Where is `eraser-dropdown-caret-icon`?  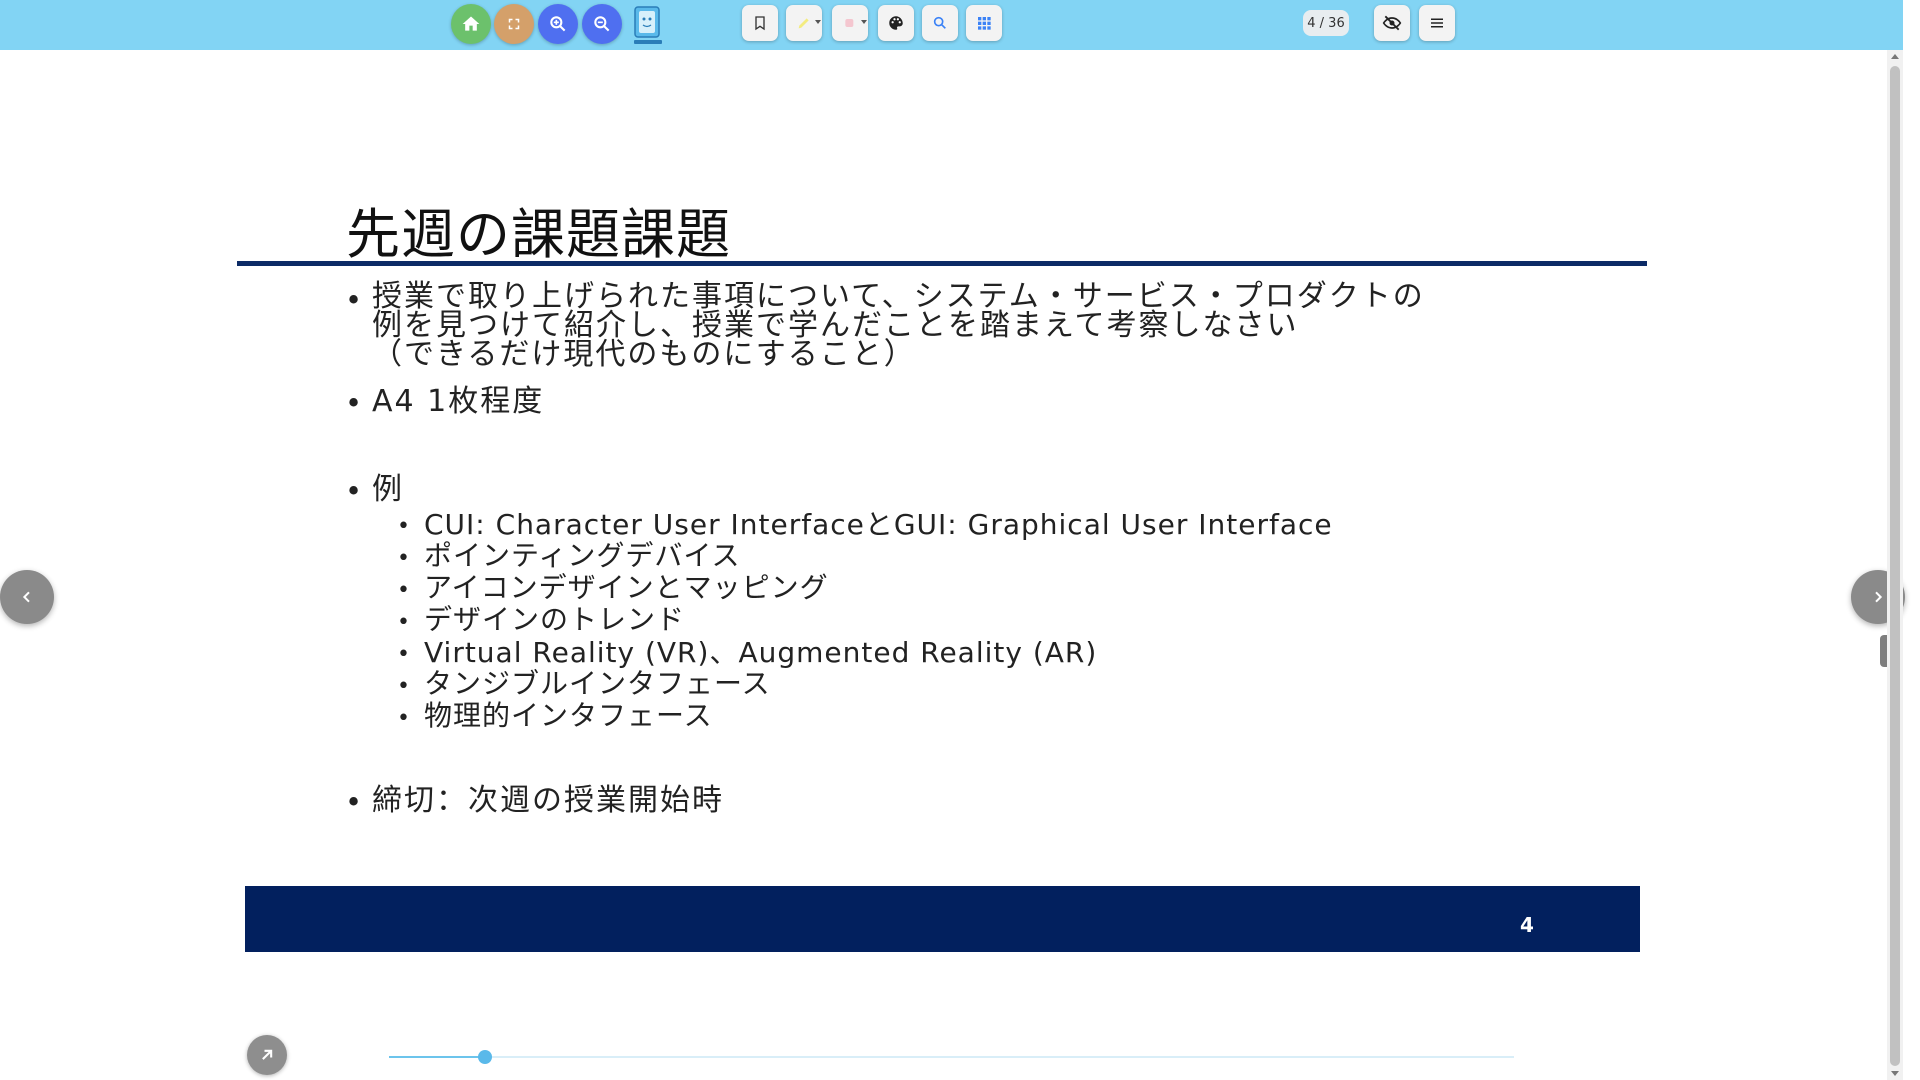
eraser-dropdown-caret-icon is located at coordinates (864, 22).